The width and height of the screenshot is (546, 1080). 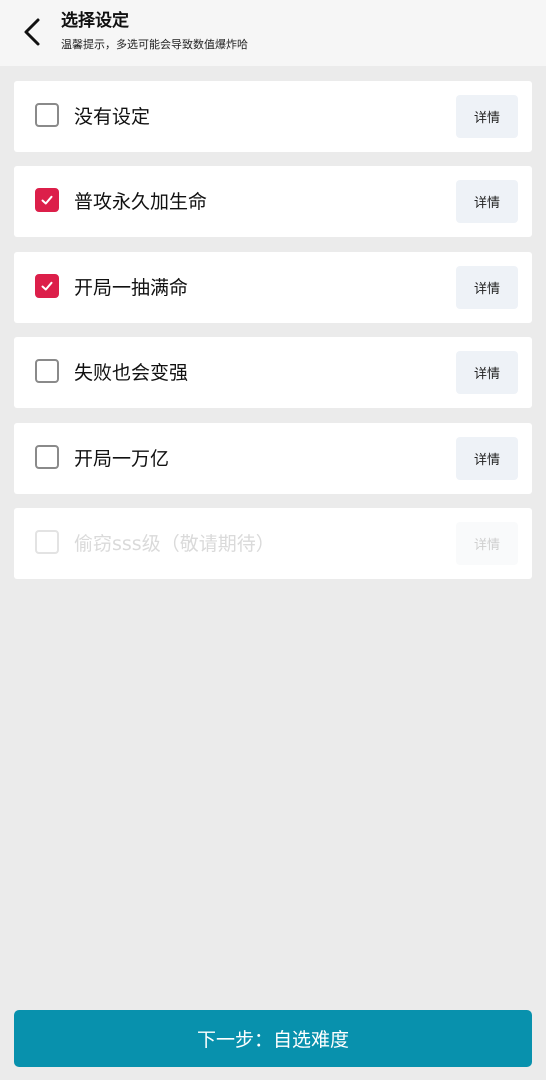 What do you see at coordinates (273, 116) in the screenshot?
I see `option-row-no-setting: 没有设定 详情` at bounding box center [273, 116].